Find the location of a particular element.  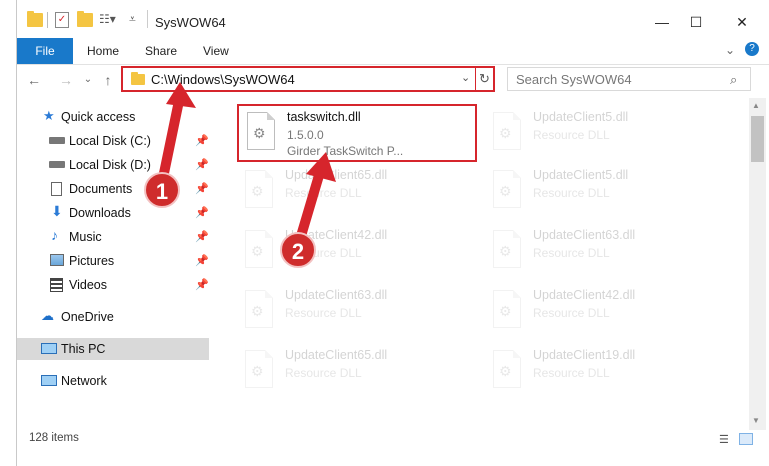

arrow-2-head is located at coordinates (321, 167).